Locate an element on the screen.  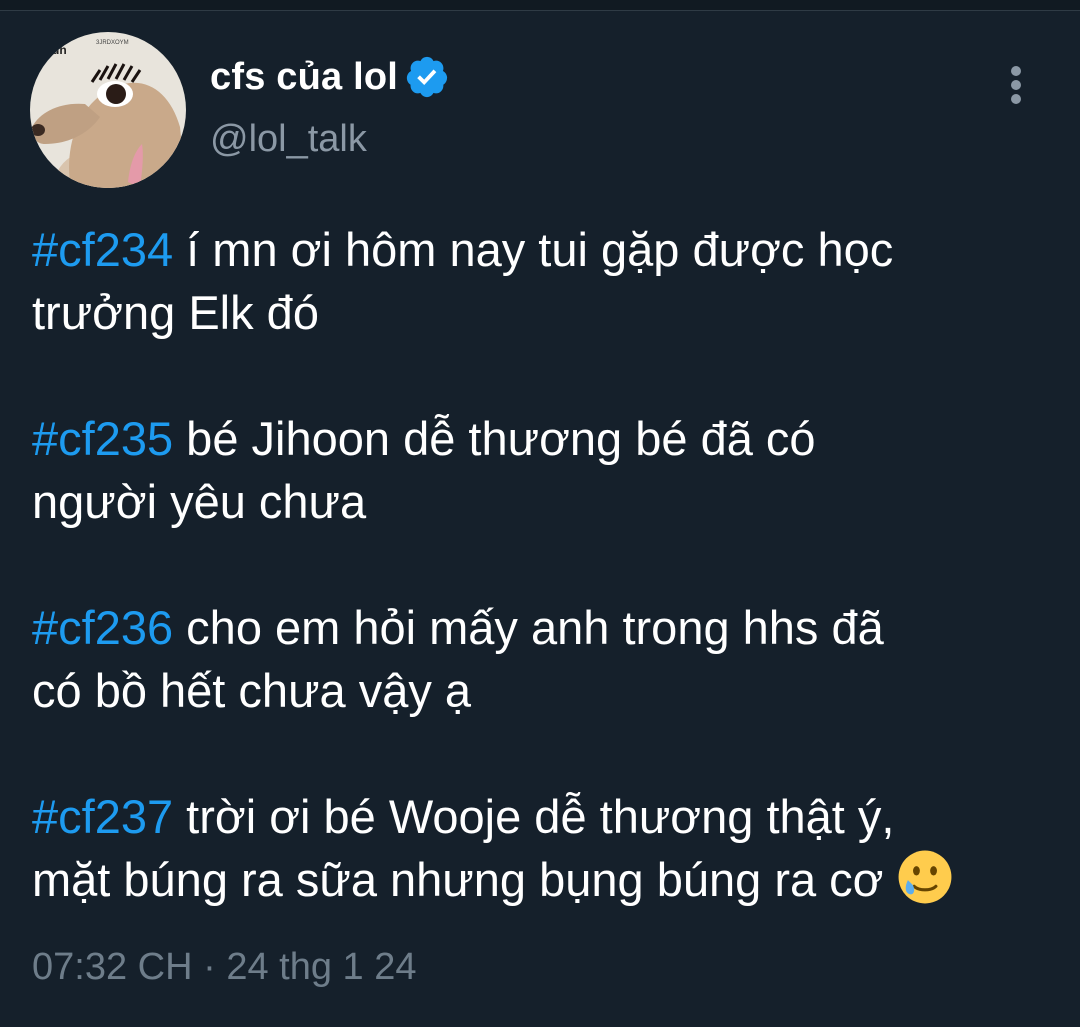
tweet-date: 24 thg 1 24 is located at coordinates (321, 967).